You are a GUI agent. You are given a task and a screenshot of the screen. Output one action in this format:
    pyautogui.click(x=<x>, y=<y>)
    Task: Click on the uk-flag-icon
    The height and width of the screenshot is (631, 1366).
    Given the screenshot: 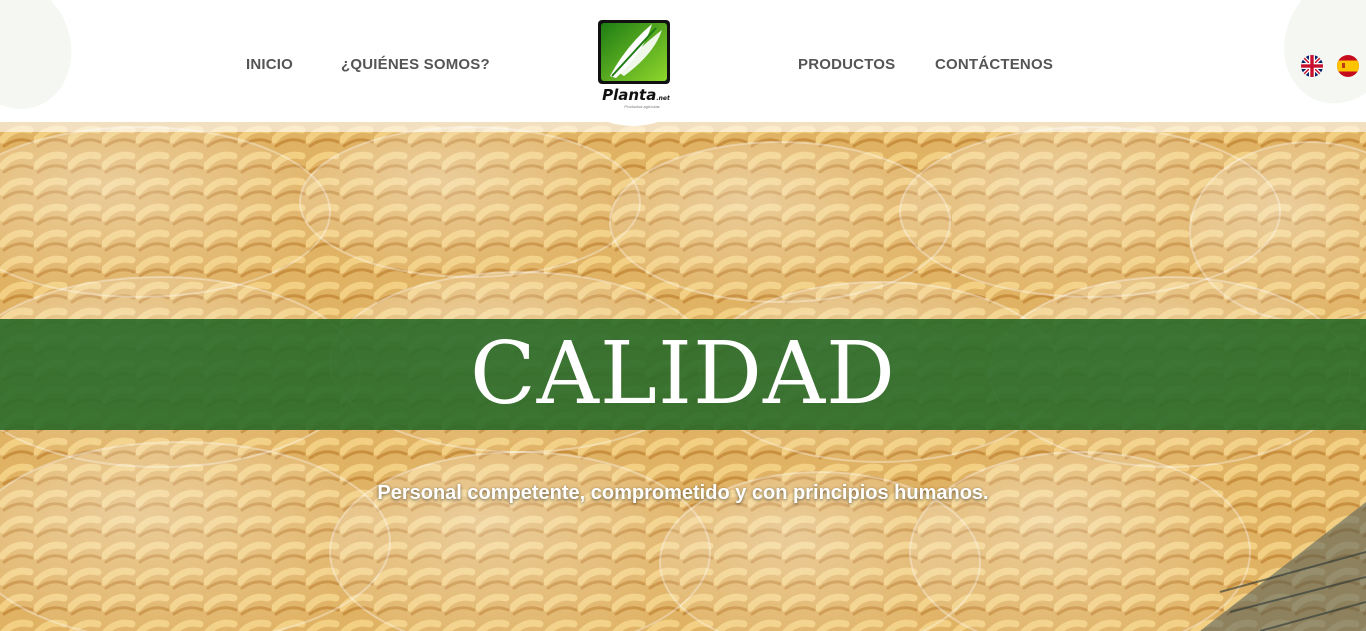 What is the action you would take?
    pyautogui.click(x=1312, y=66)
    